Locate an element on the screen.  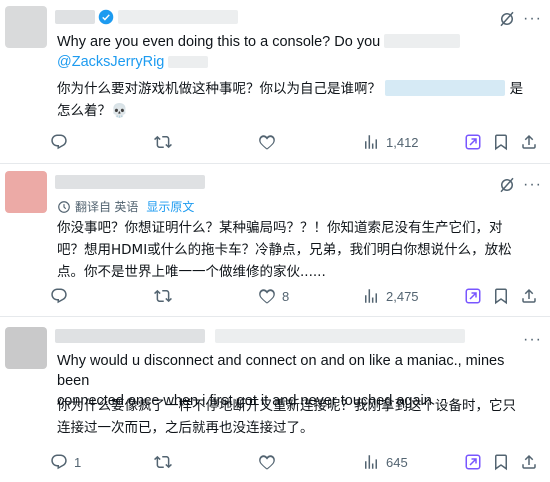
views-button: 1,412 is located at coordinates (390, 142).